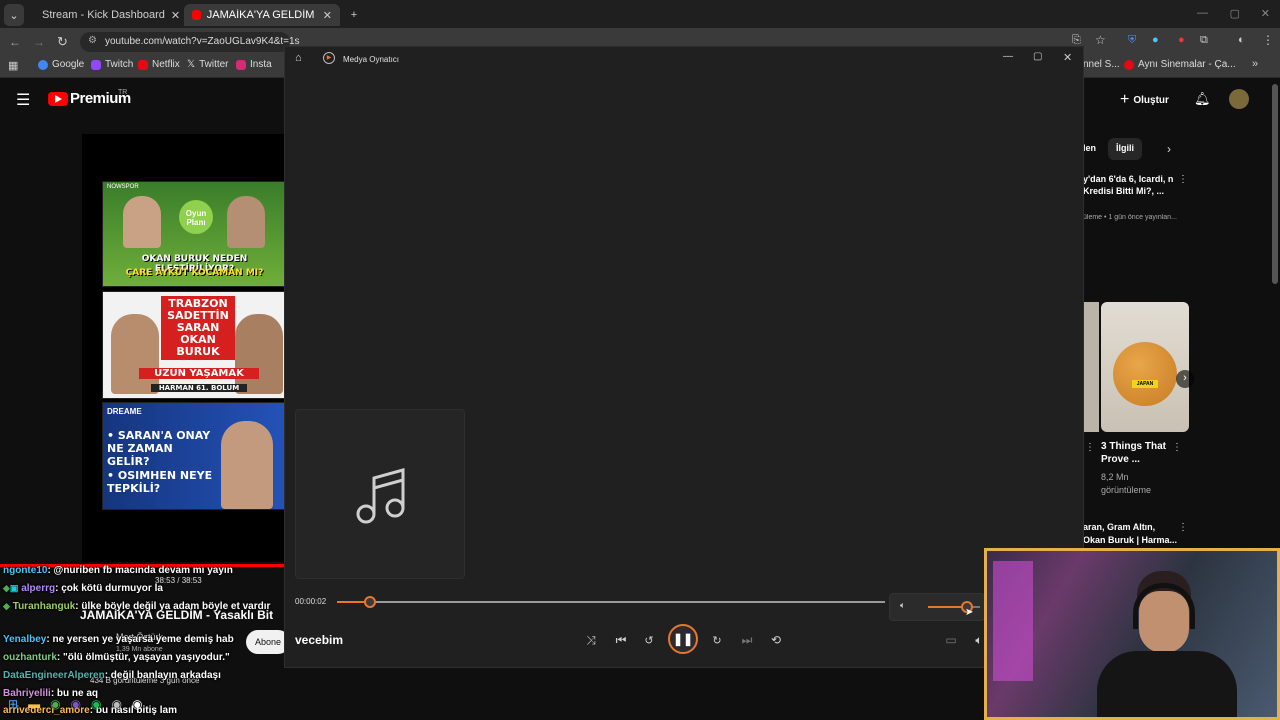 The width and height of the screenshot is (1280, 720). What do you see at coordinates (1181, 40) in the screenshot?
I see `extension-red-icon: ●` at bounding box center [1181, 40].